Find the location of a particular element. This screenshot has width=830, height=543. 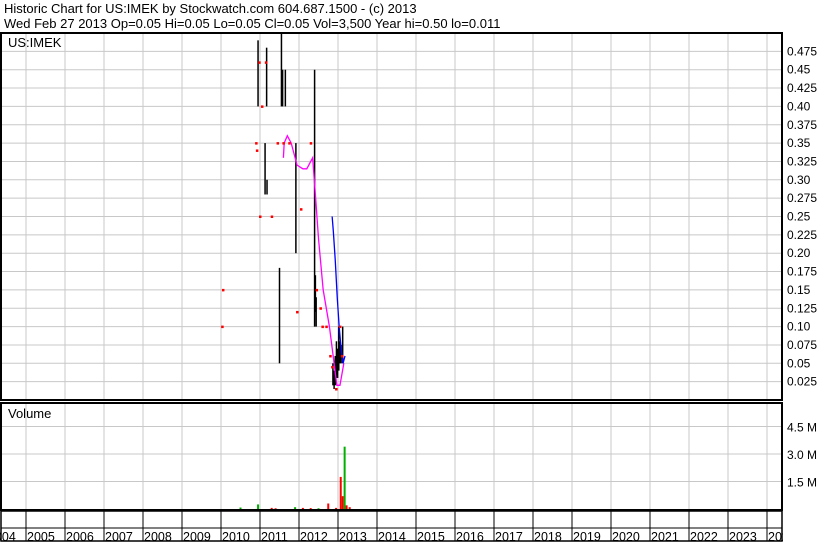

price-tick-label: 0.15 is located at coordinates (799, 290).